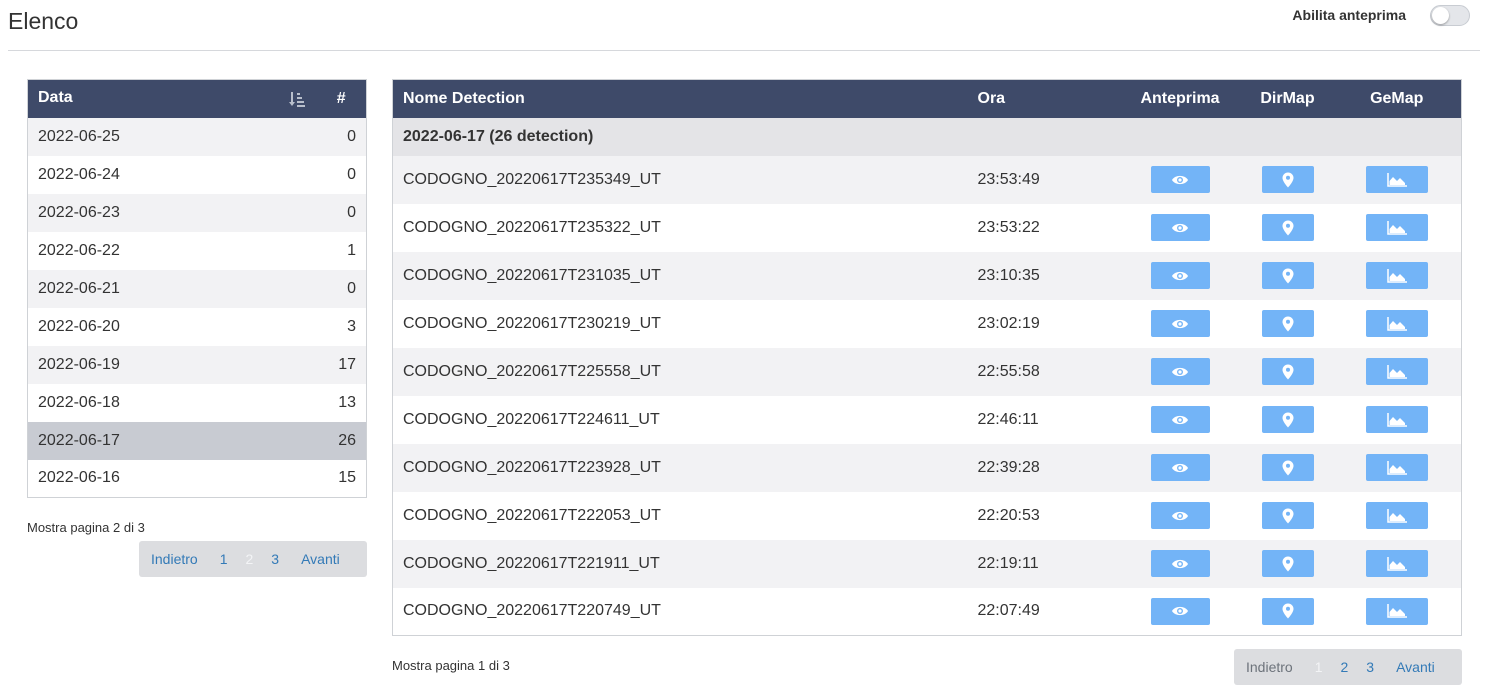 Image resolution: width=1490 pixels, height=697 pixels. What do you see at coordinates (79, 478) in the screenshot?
I see `date-cell: 2022-06-16` at bounding box center [79, 478].